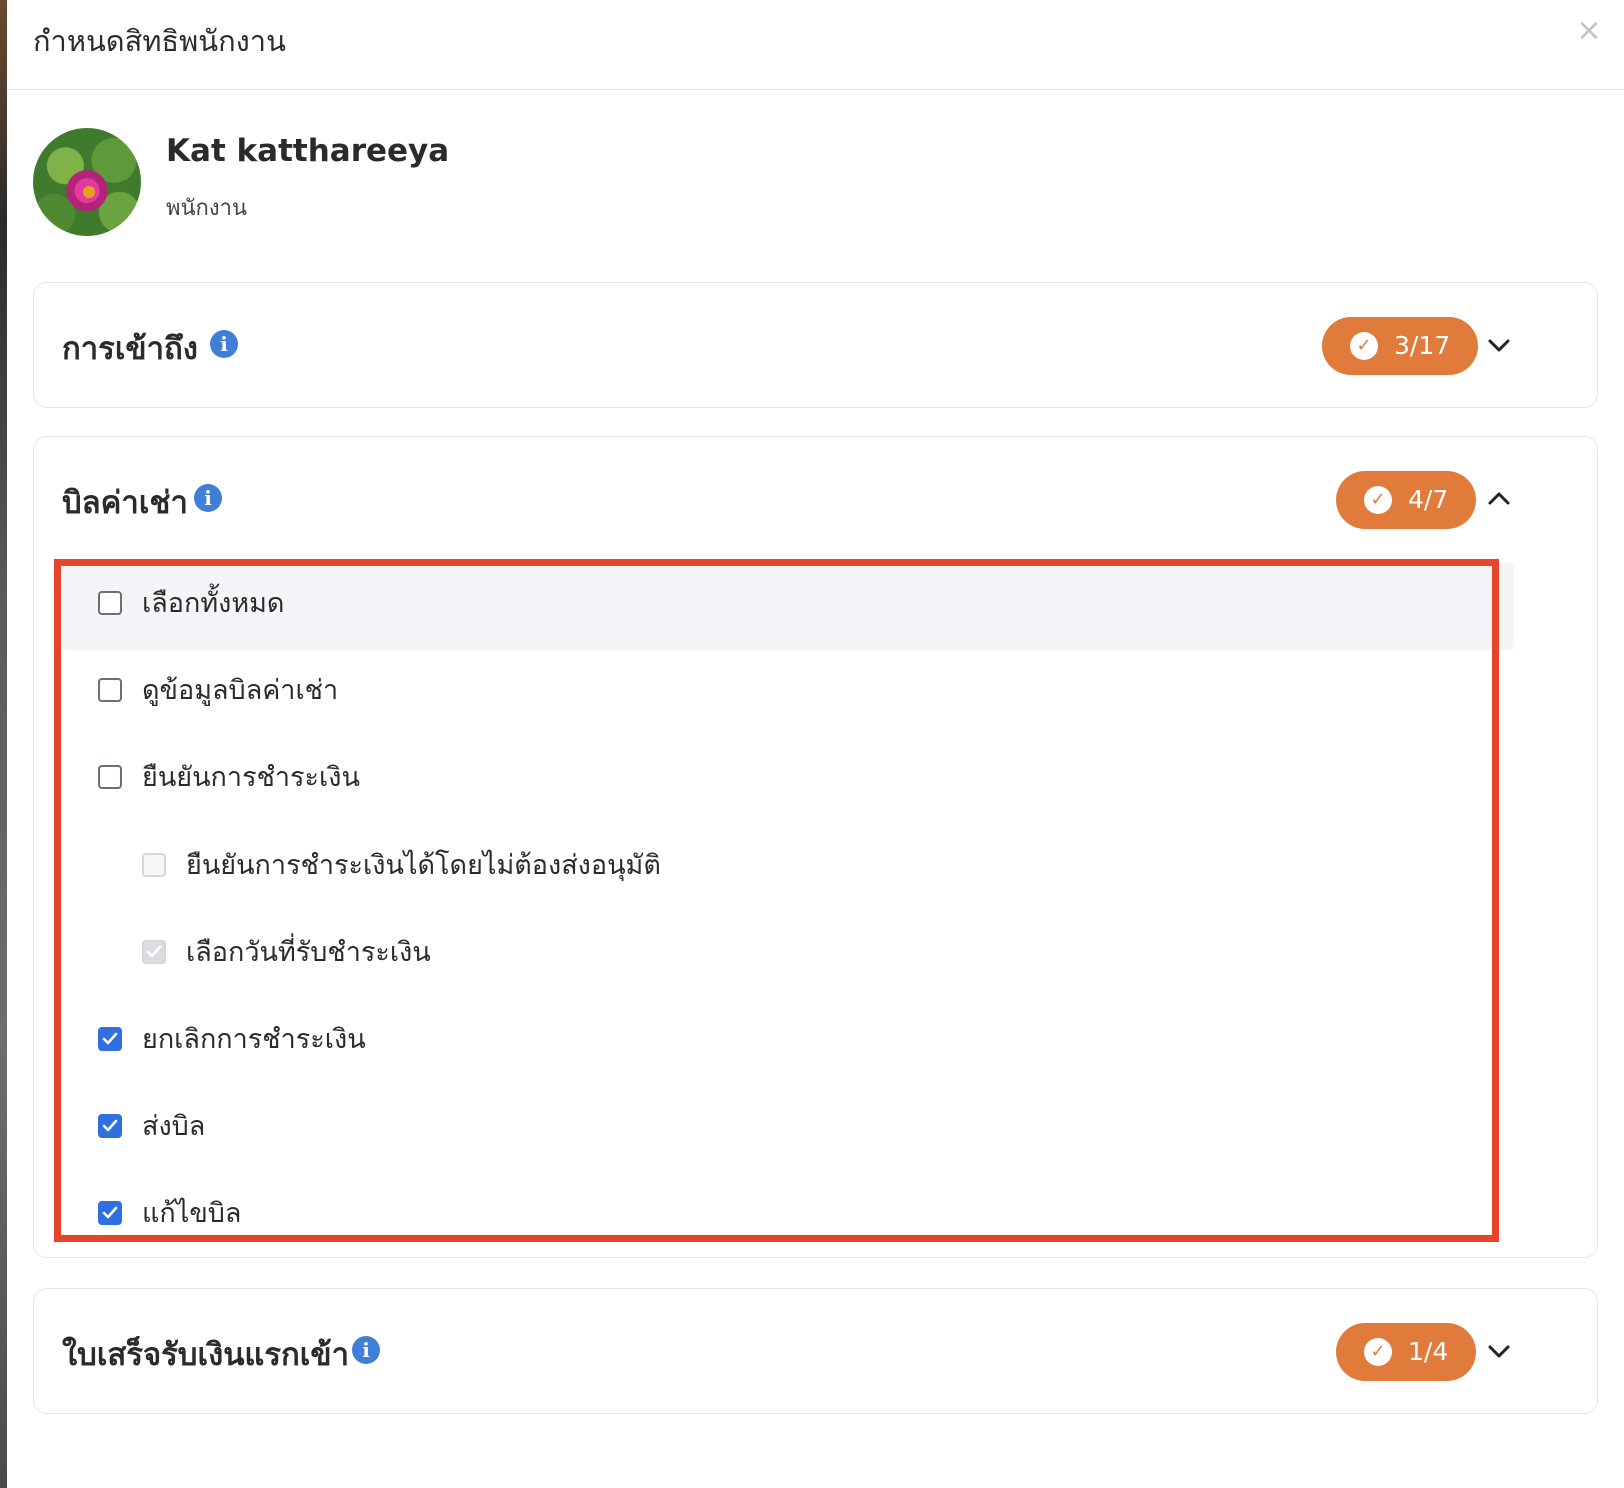 The image size is (1624, 1488). I want to click on permission-checkbox-disabled-checked, so click(154, 952).